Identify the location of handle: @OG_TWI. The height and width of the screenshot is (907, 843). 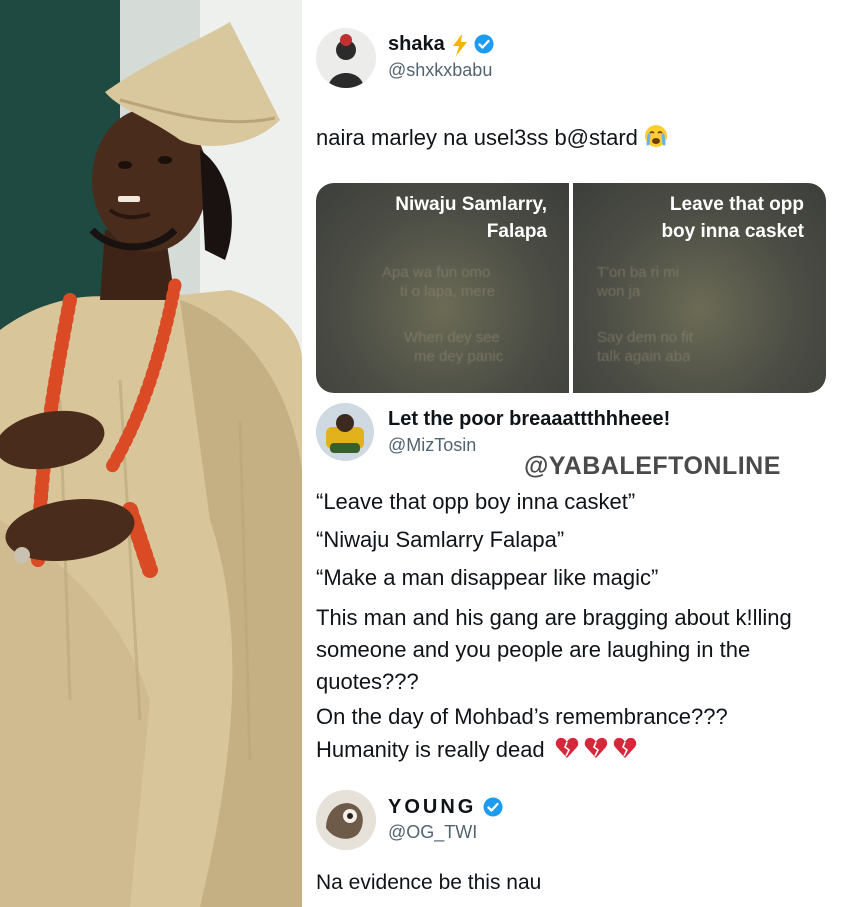
(432, 832).